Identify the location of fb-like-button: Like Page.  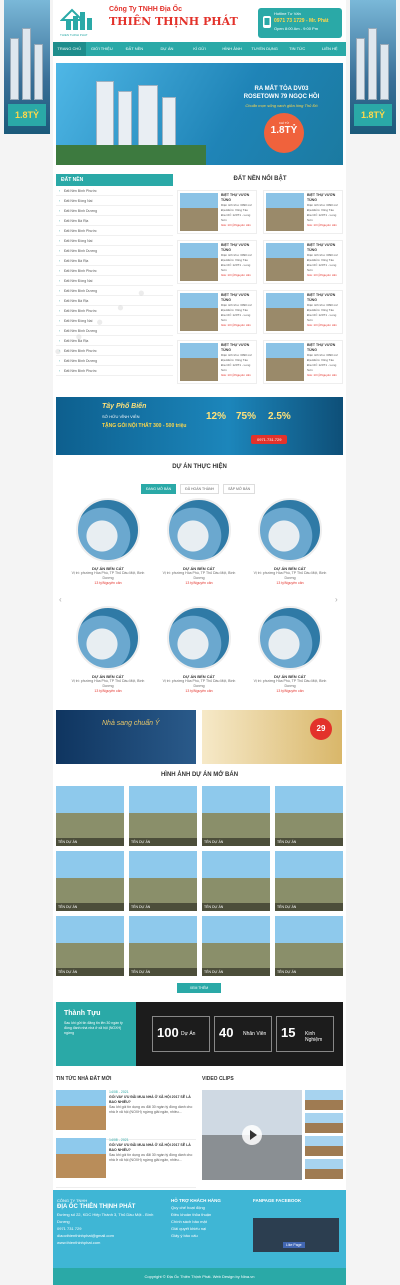
(294, 1245).